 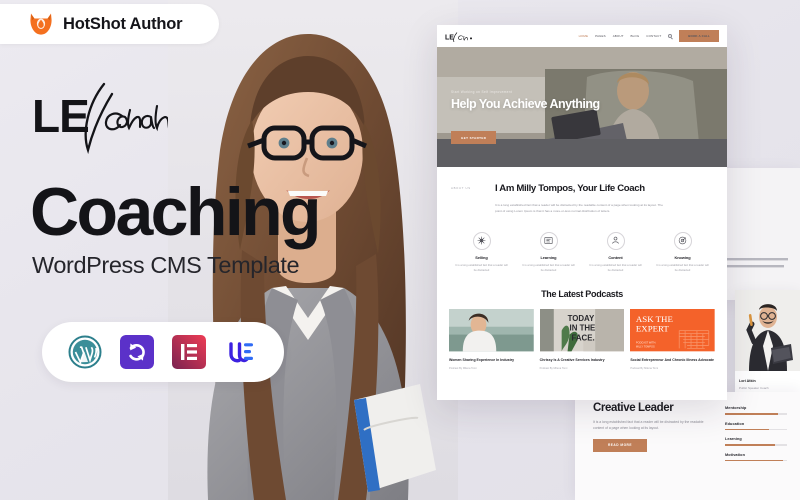 What do you see at coordinates (620, 445) in the screenshot?
I see `read-more-button: READ MORE` at bounding box center [620, 445].